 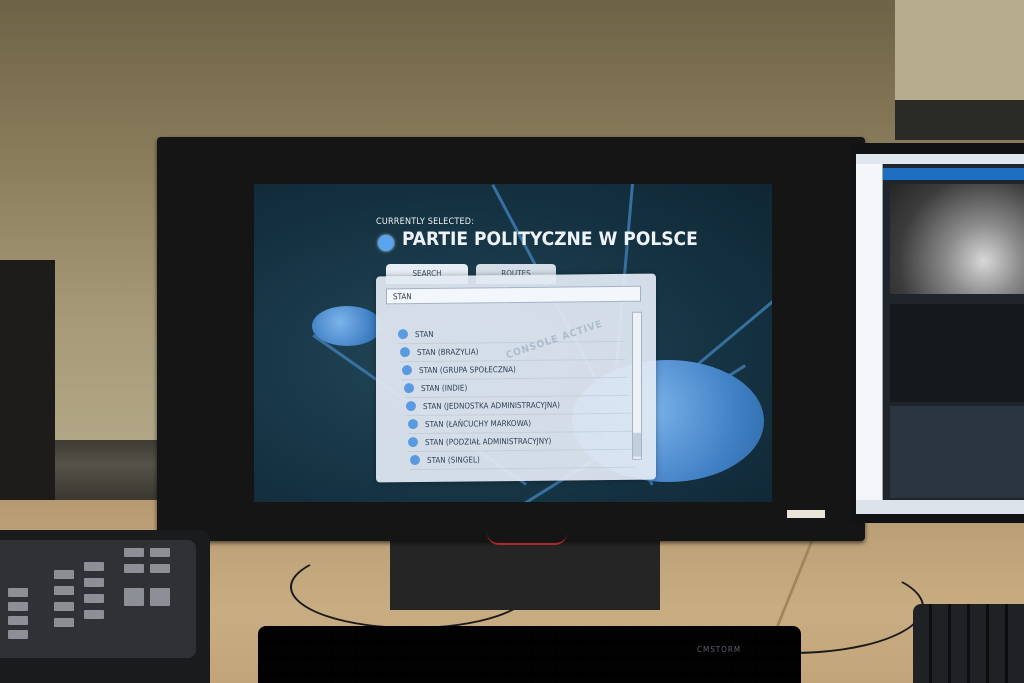 What do you see at coordinates (522, 460) in the screenshot?
I see `list-item: STAN (SINGEL)` at bounding box center [522, 460].